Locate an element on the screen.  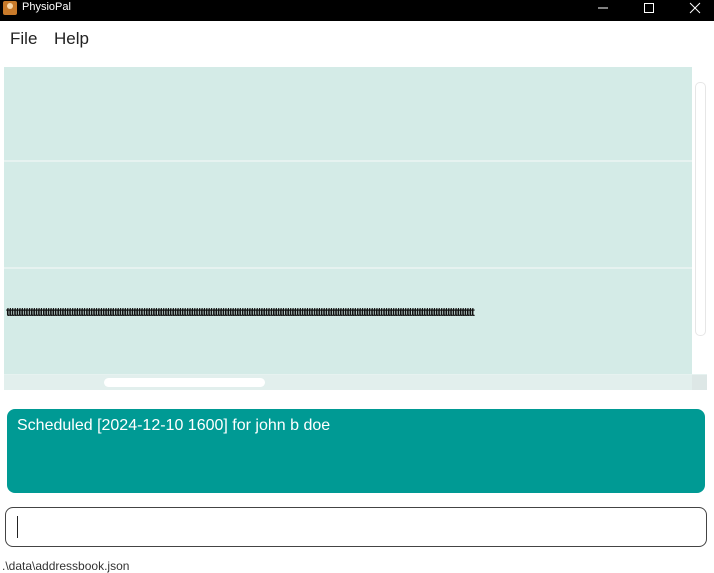
minimize-button is located at coordinates (603, 8).